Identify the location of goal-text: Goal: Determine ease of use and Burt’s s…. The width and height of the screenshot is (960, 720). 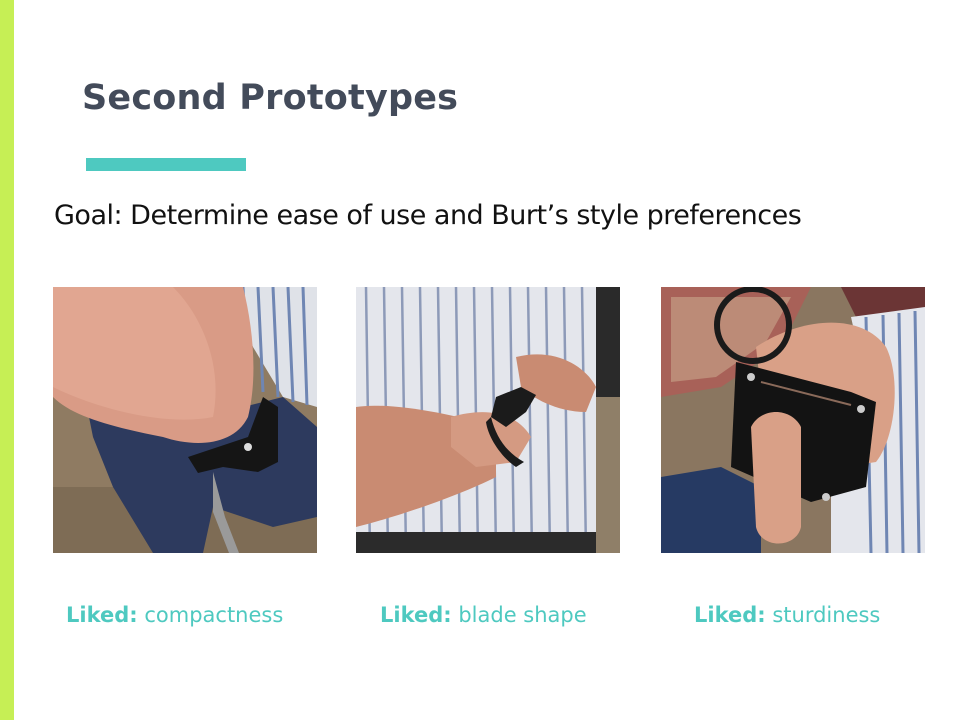
(428, 215).